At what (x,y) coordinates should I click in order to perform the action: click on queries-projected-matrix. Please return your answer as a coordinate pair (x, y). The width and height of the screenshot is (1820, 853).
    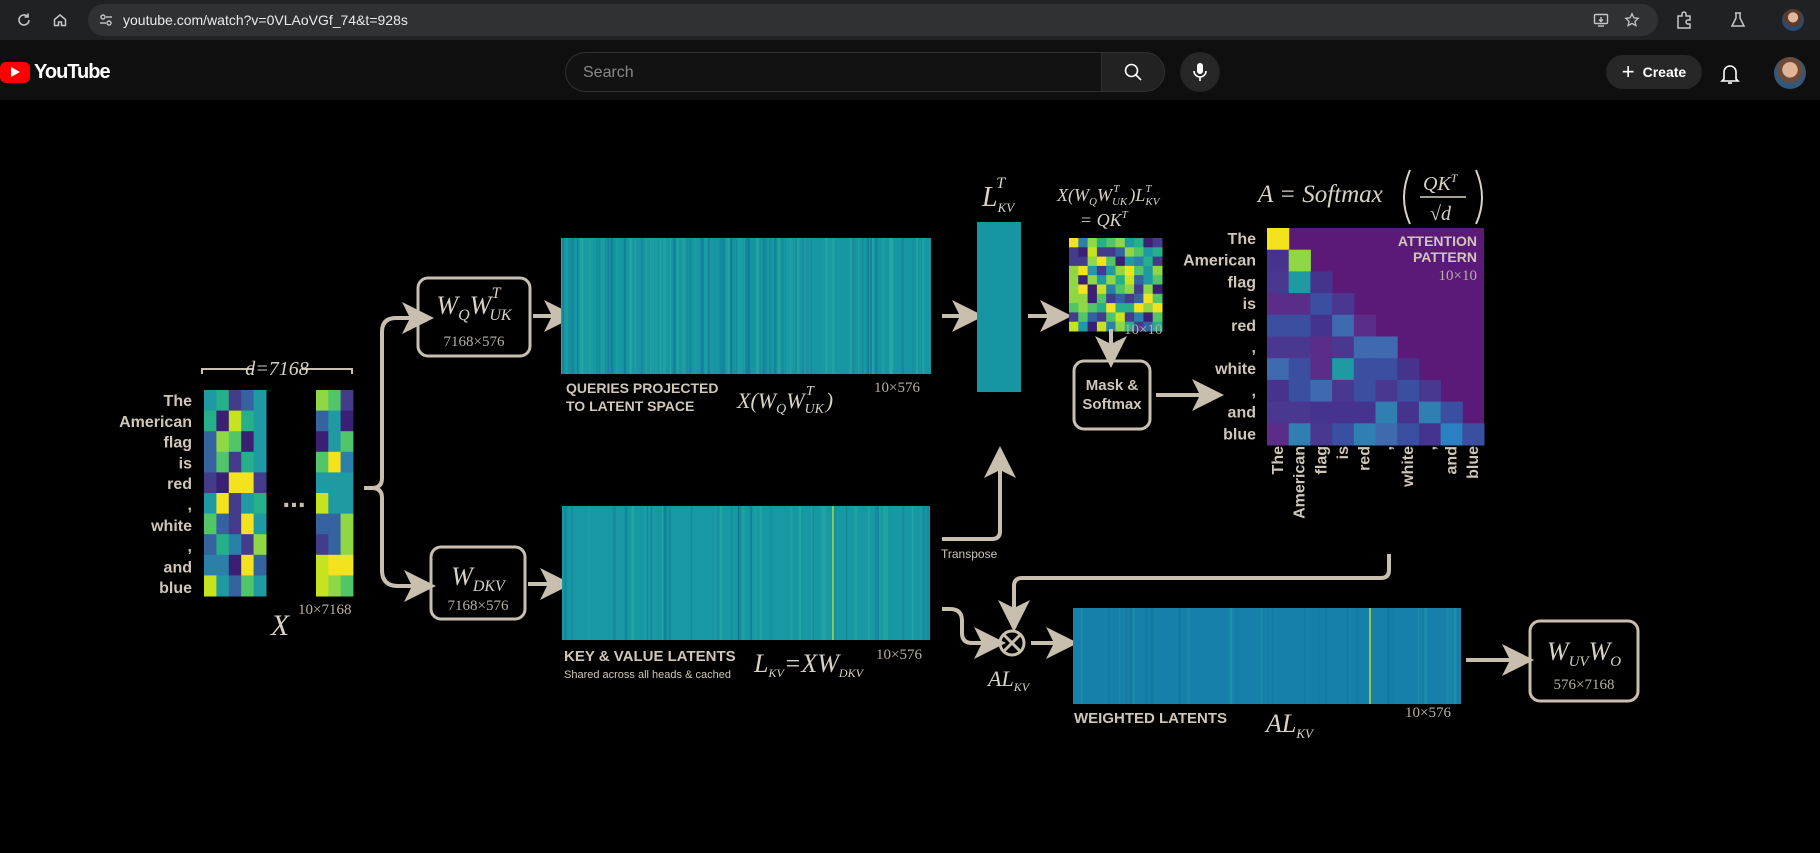
    Looking at the image, I should click on (746, 306).